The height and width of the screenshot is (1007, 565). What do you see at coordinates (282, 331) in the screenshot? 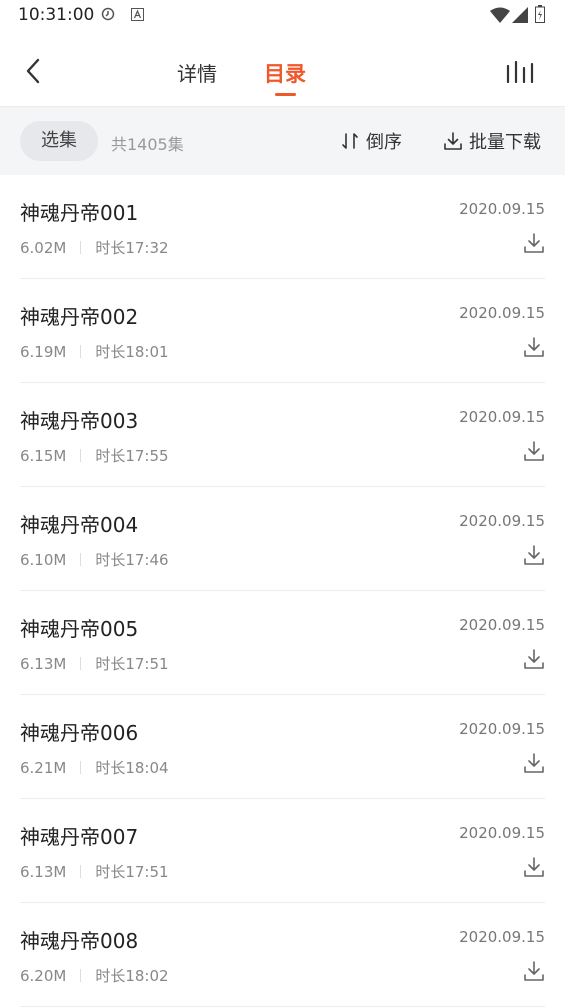
I see `episode-item: 神魂丹帝002 2020.09.15 6.19M 时长18:01` at bounding box center [282, 331].